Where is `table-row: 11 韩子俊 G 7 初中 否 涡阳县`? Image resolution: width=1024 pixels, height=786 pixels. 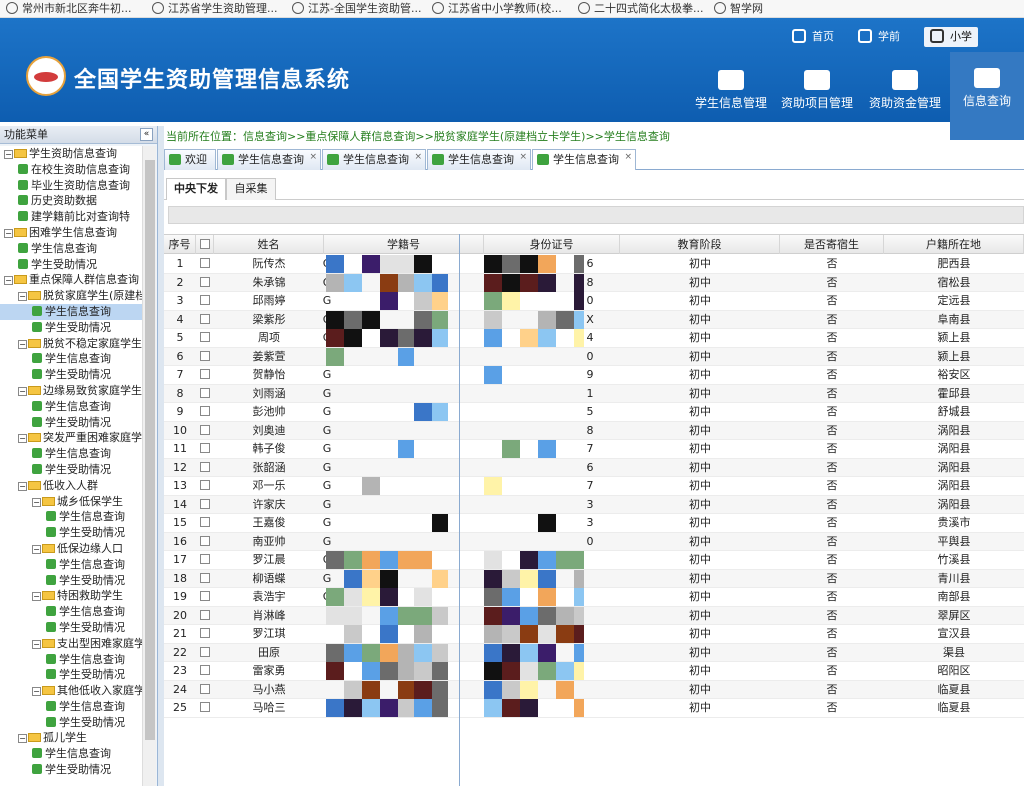
table-row: 11 韩子俊 G 7 初中 否 涡阳县 is located at coordinates (594, 449).